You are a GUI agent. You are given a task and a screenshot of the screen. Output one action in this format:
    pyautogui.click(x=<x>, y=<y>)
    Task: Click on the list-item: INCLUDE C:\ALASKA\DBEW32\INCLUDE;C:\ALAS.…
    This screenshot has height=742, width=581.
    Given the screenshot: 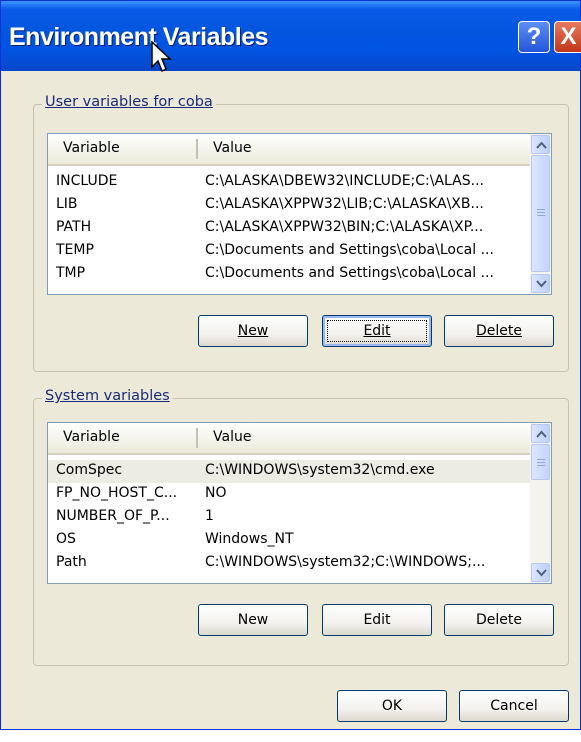 What is the action you would take?
    pyautogui.click(x=289, y=182)
    